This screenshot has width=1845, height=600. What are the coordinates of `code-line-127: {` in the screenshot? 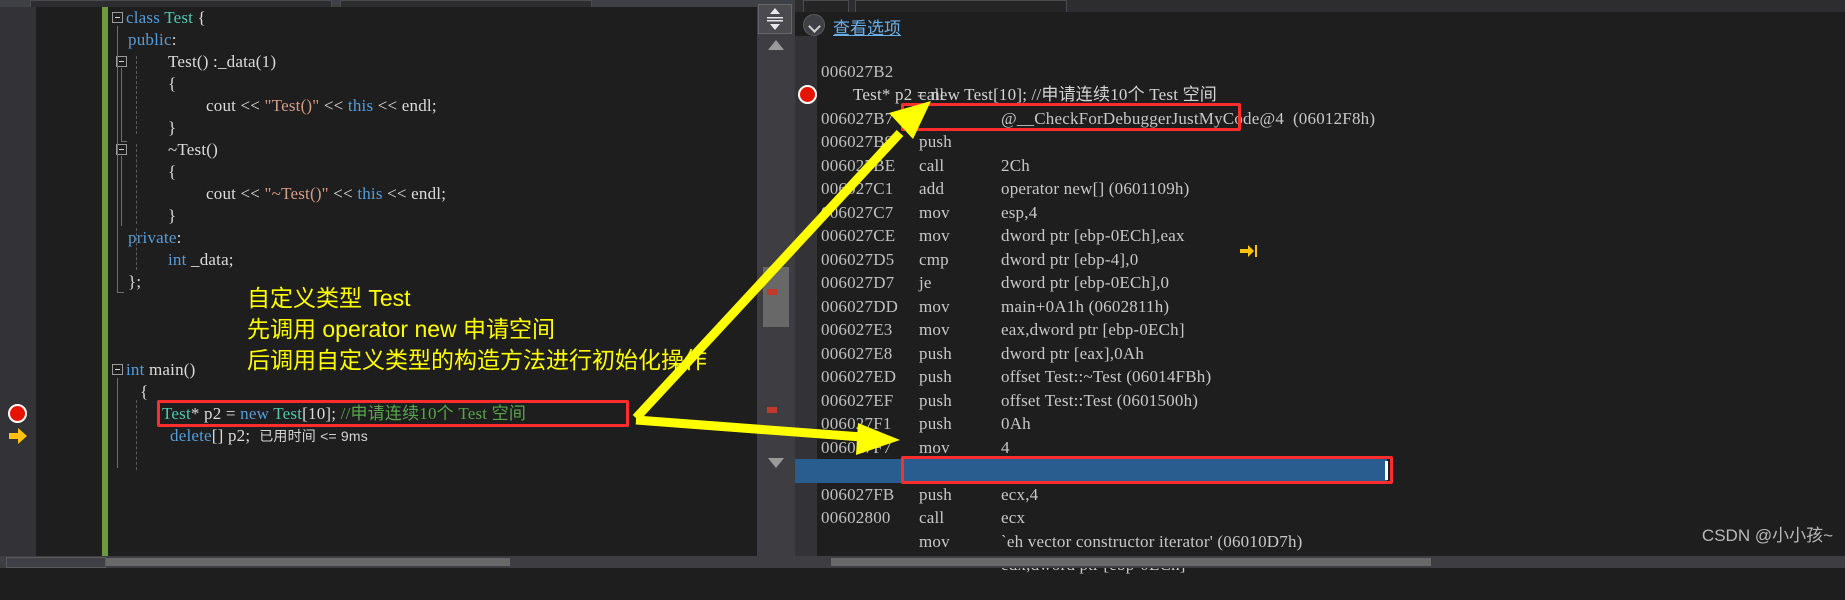 It's located at (144, 392).